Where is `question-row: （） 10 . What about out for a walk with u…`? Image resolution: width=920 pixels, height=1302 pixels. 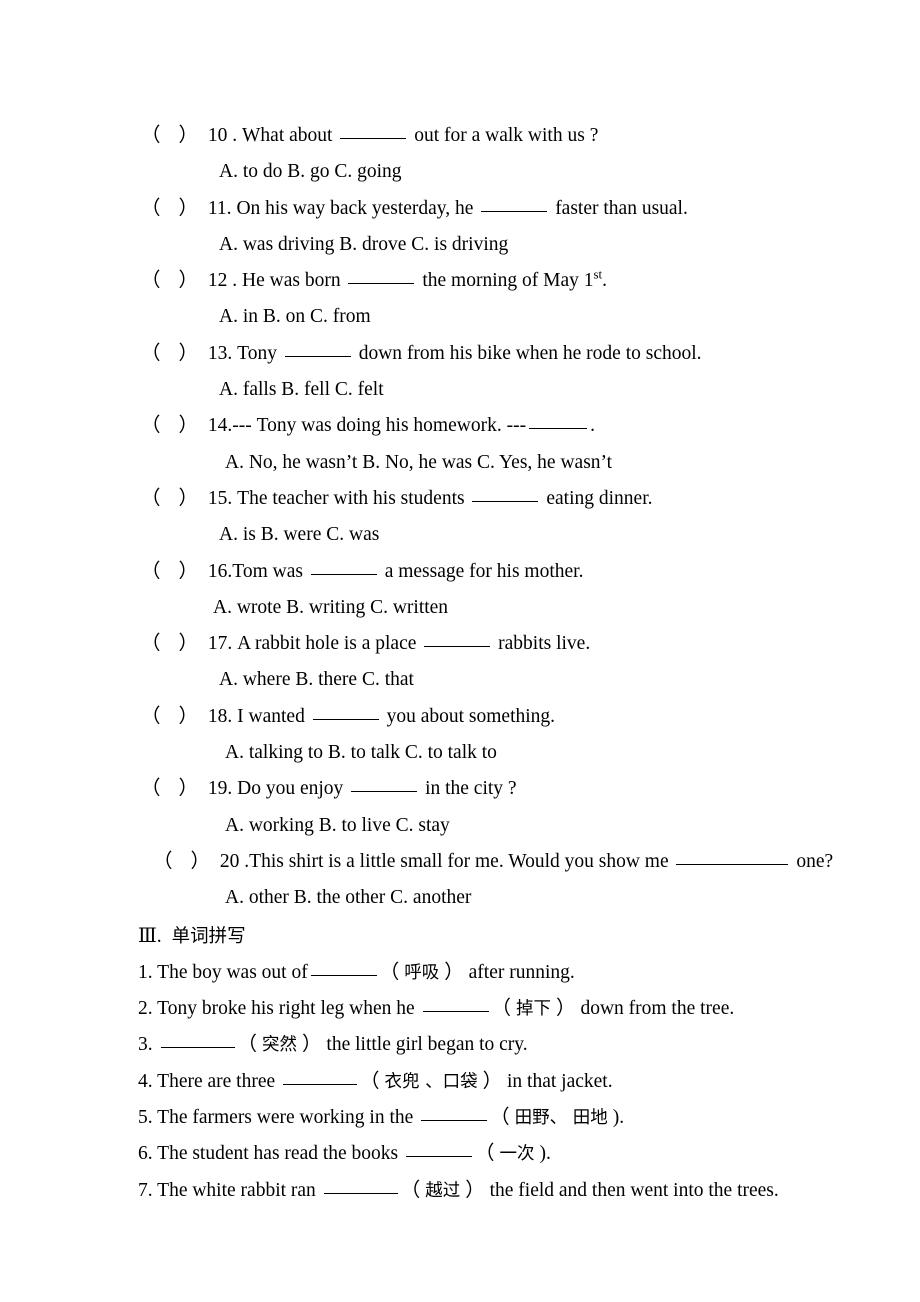 question-row: （） 10 . What about out for a walk with u… is located at coordinates (460, 136).